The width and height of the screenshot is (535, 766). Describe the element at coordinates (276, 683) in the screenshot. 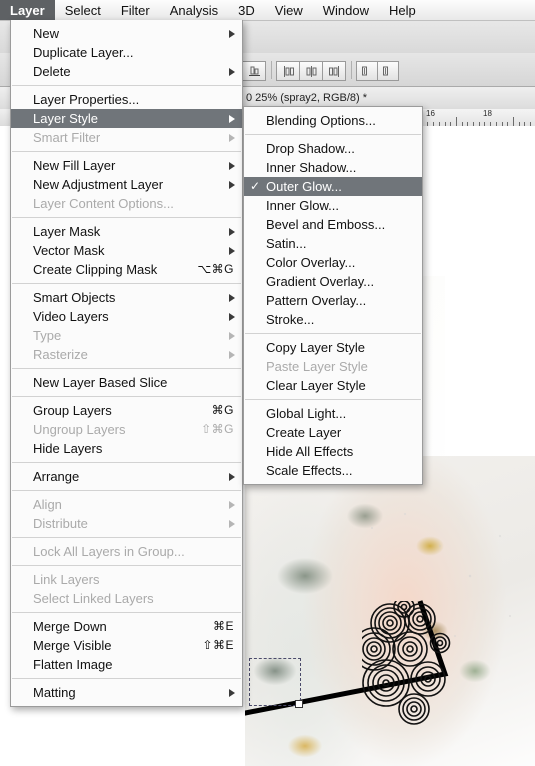

I see `selection-marquee` at that location.